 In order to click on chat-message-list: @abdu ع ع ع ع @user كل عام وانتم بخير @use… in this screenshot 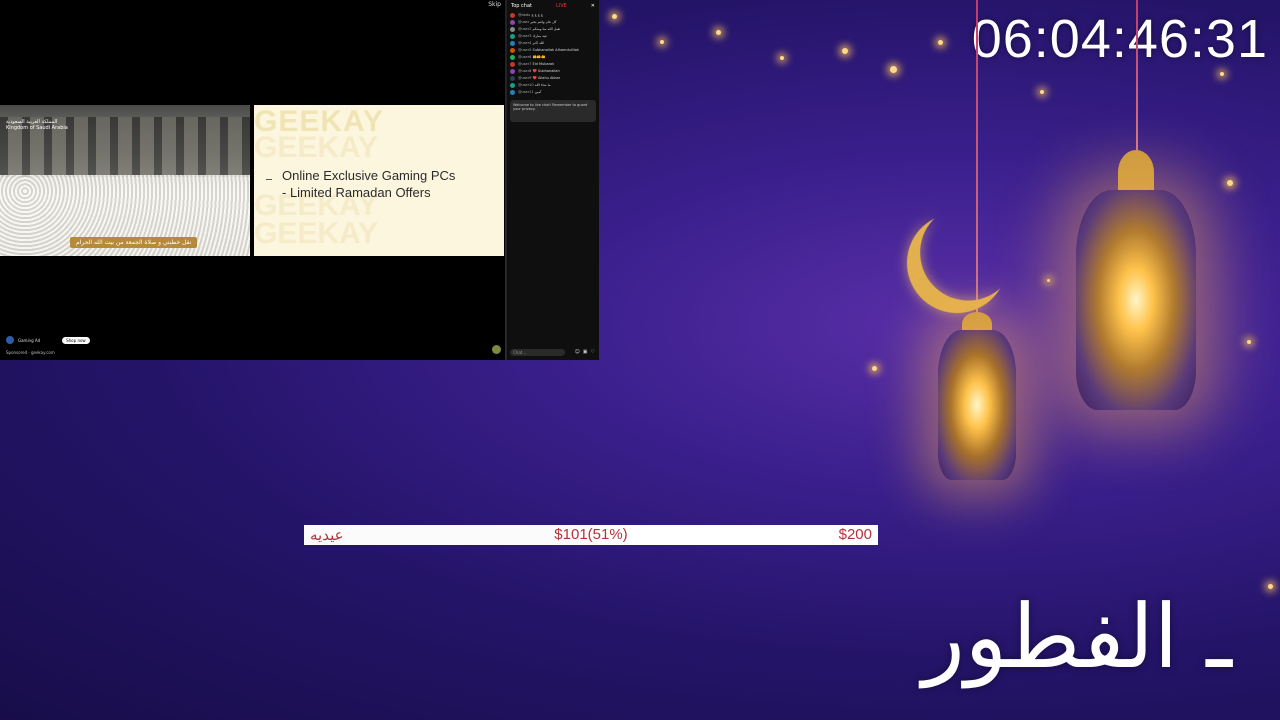, I will do `click(553, 54)`.